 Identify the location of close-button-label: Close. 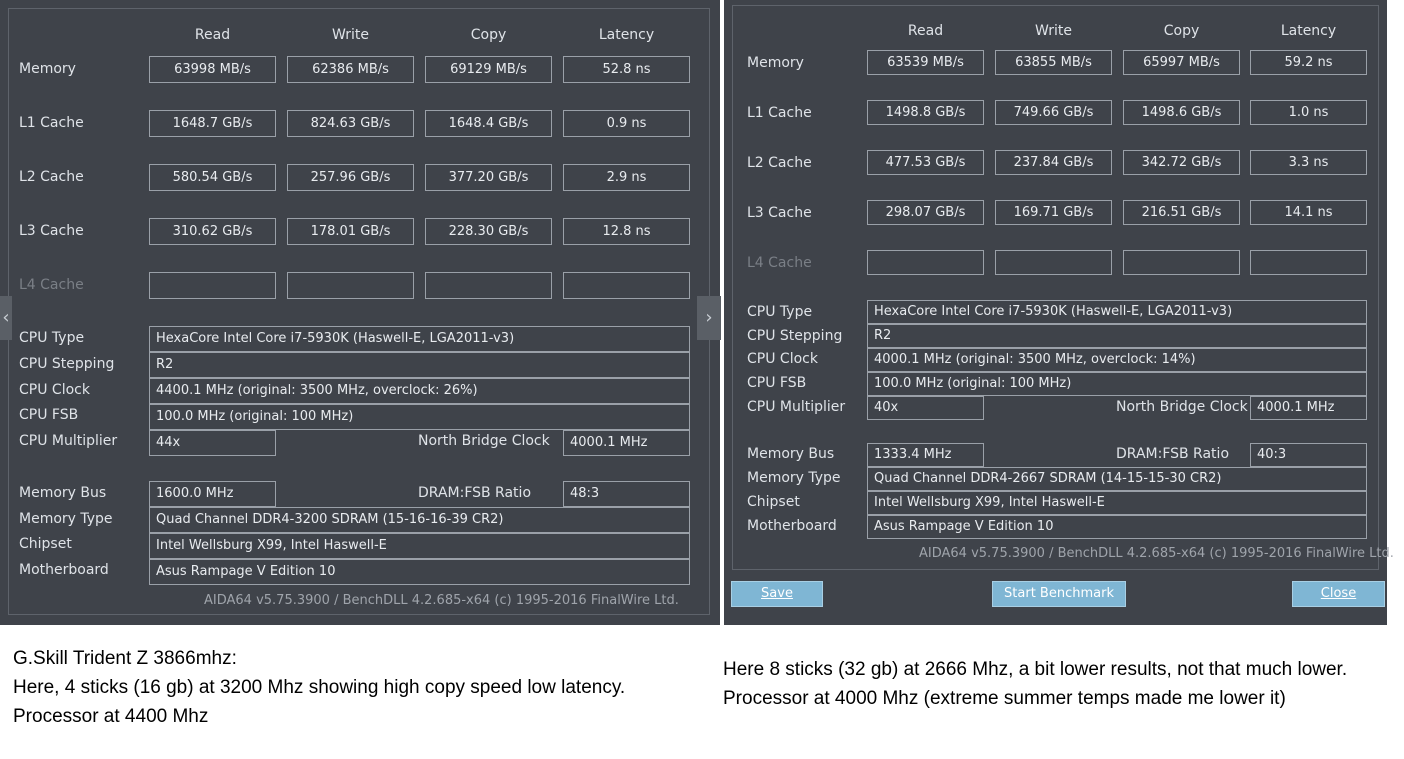
(1338, 593).